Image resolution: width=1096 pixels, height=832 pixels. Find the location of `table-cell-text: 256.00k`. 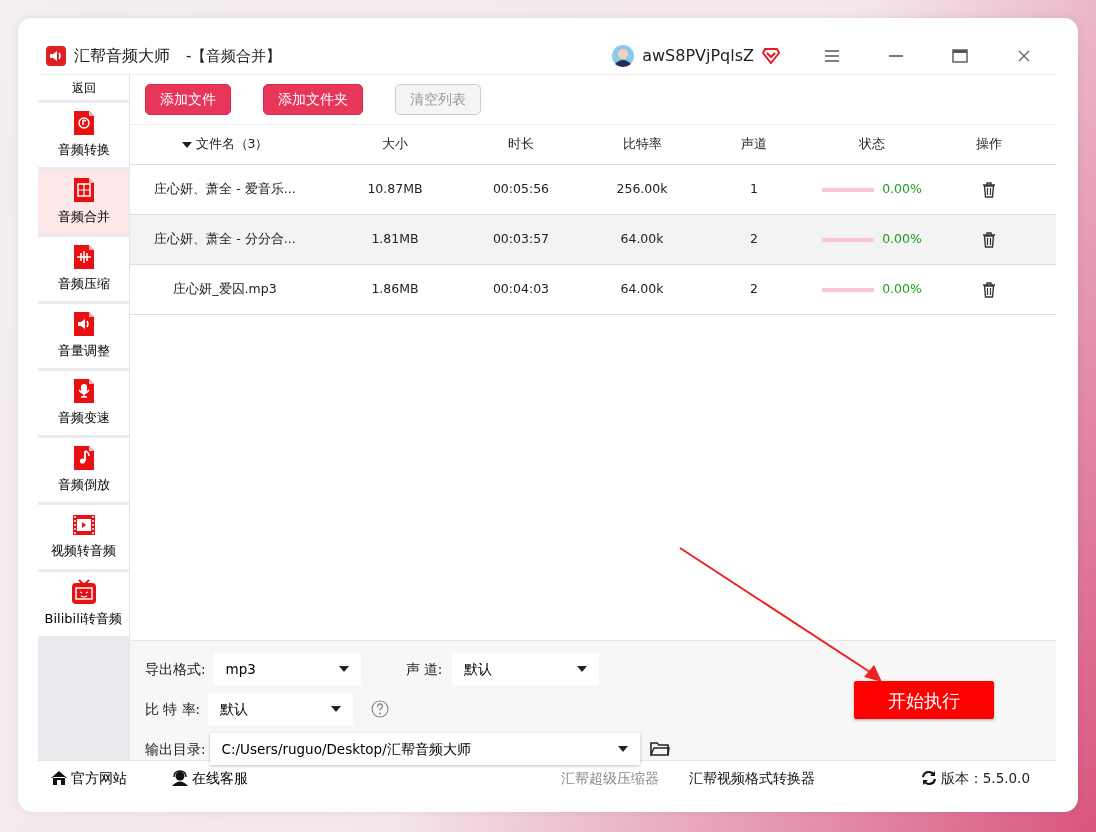

table-cell-text: 256.00k is located at coordinates (642, 189).